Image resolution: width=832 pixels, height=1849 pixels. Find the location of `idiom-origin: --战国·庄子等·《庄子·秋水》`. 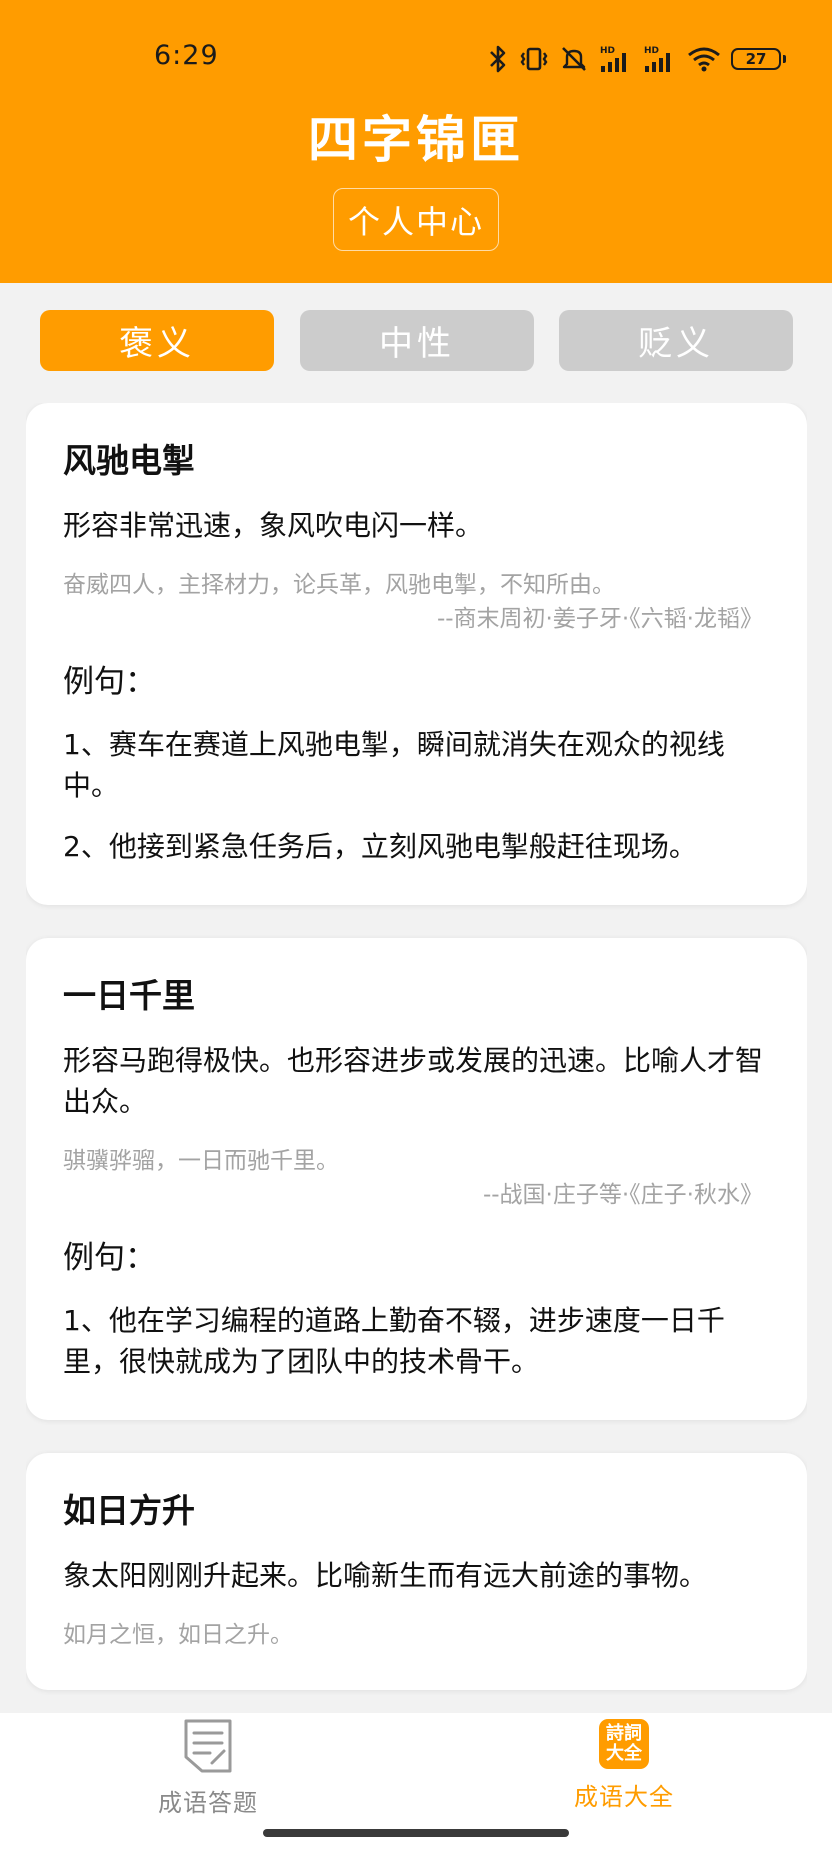

idiom-origin: --战国·庄子等·《庄子·秋水》 is located at coordinates (622, 1195).